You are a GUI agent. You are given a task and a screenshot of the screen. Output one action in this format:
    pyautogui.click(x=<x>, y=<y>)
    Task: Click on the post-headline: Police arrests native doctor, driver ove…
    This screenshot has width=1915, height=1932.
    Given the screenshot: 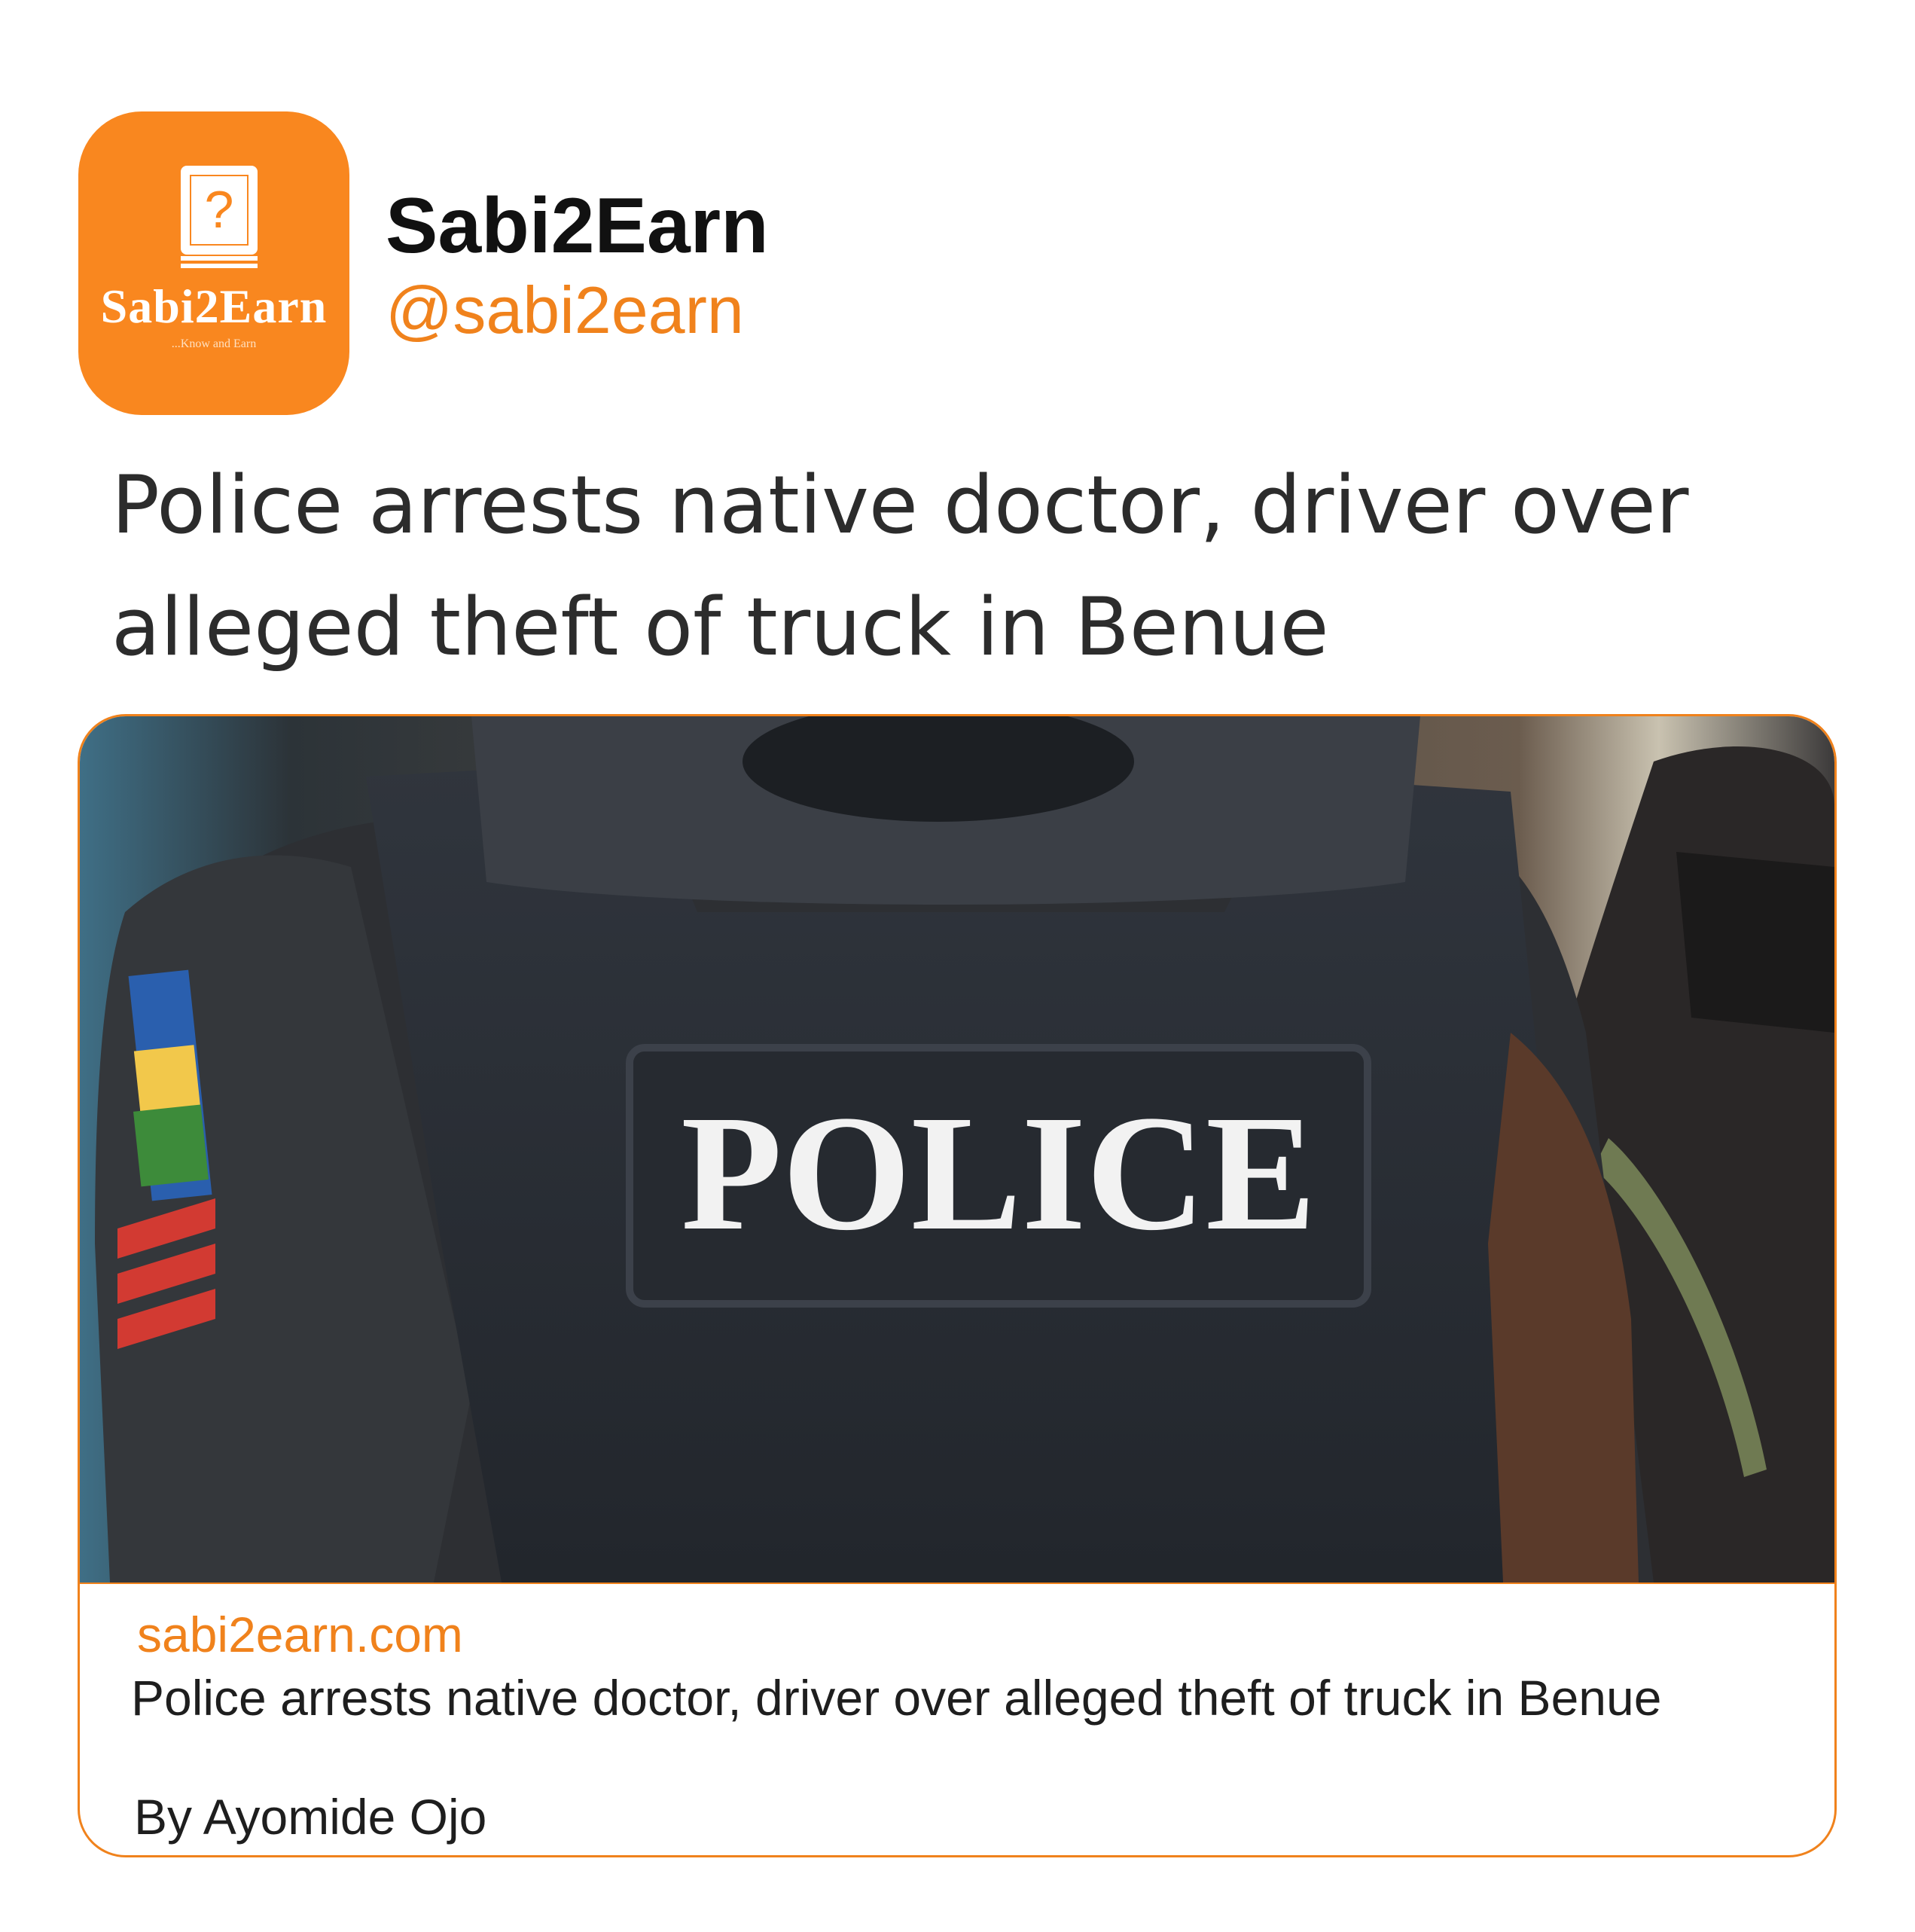 What is the action you would take?
    pyautogui.click(x=900, y=566)
    